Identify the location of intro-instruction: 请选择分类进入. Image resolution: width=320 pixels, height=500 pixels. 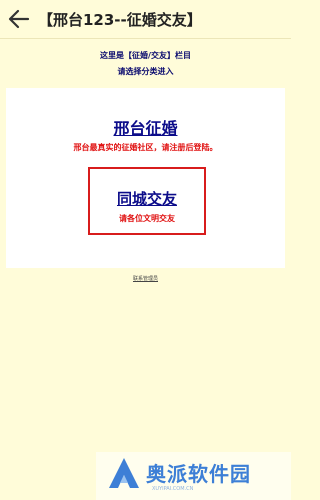
(145, 71).